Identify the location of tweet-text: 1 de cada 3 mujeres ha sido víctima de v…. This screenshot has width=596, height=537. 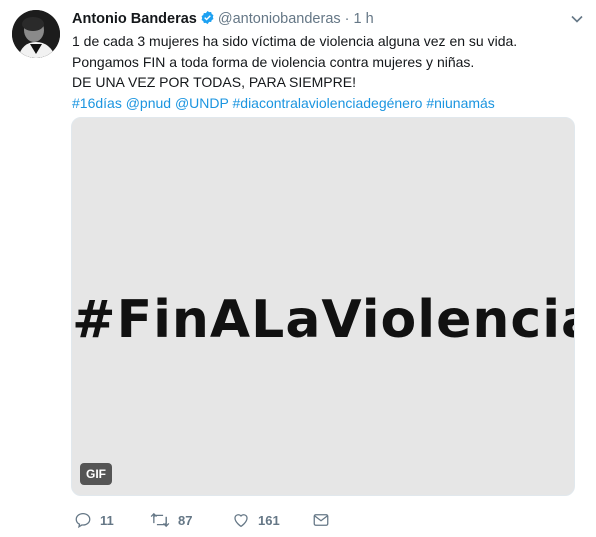
(322, 72).